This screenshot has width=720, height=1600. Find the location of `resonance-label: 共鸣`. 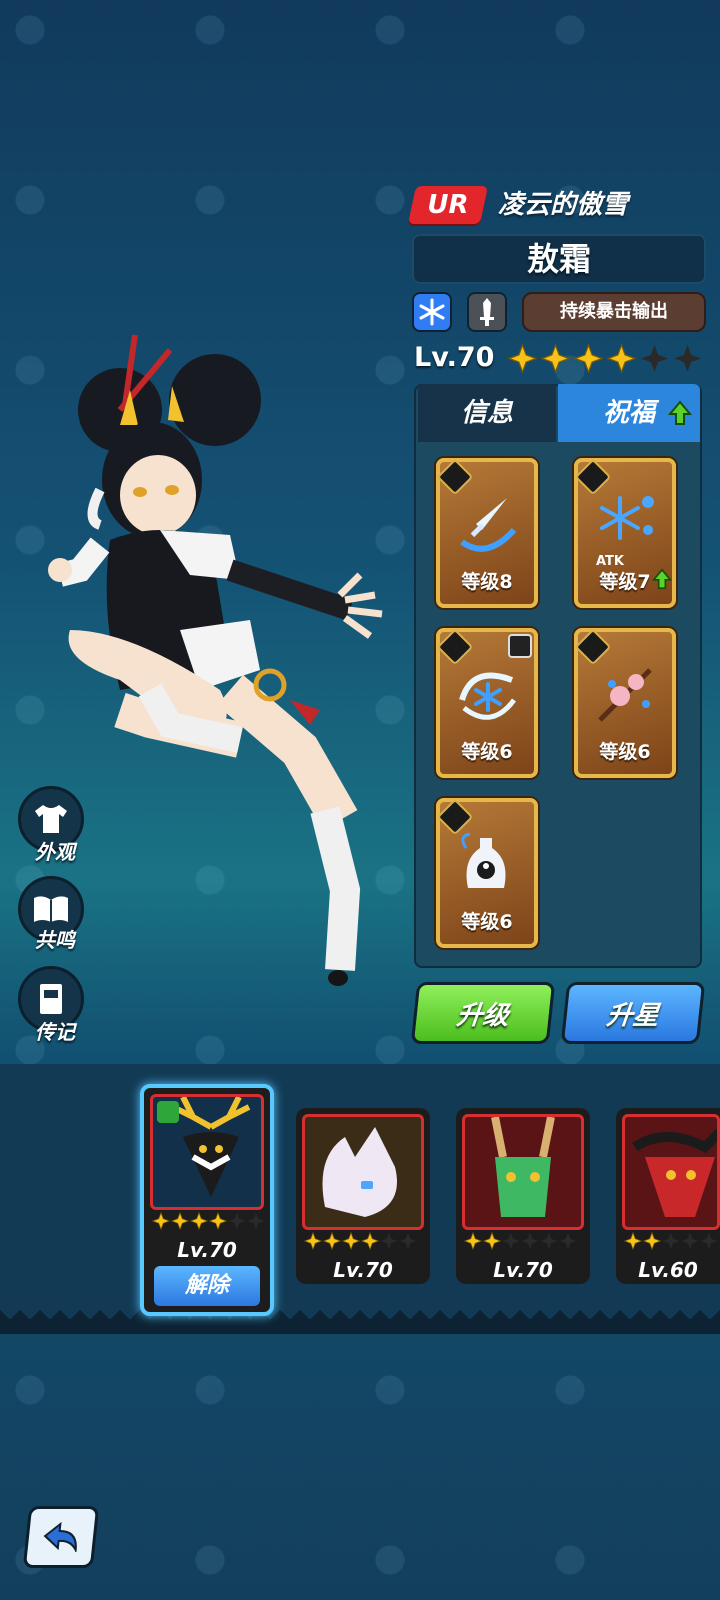

resonance-label: 共鸣 is located at coordinates (55, 940).